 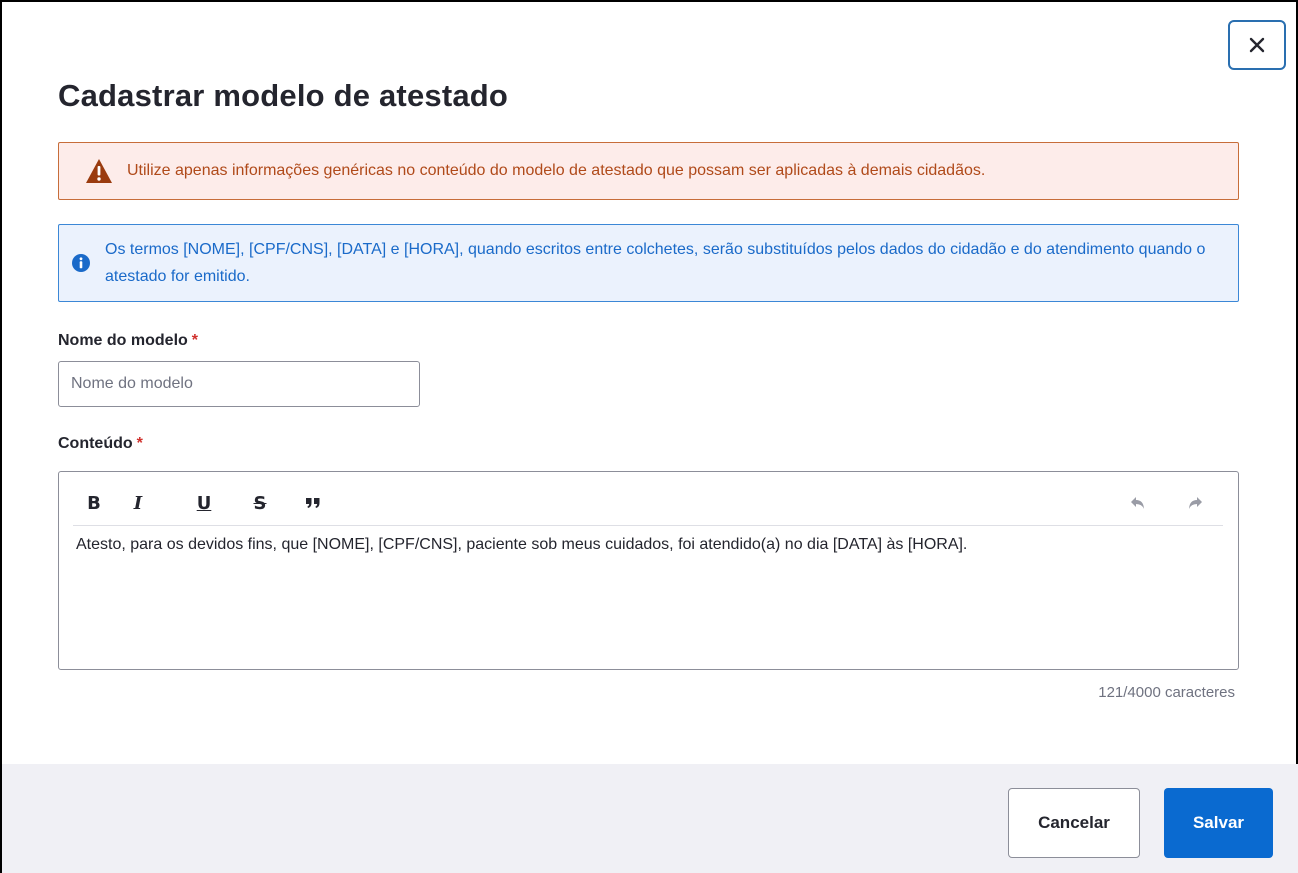 I want to click on save-button: Salvar, so click(x=1218, y=823).